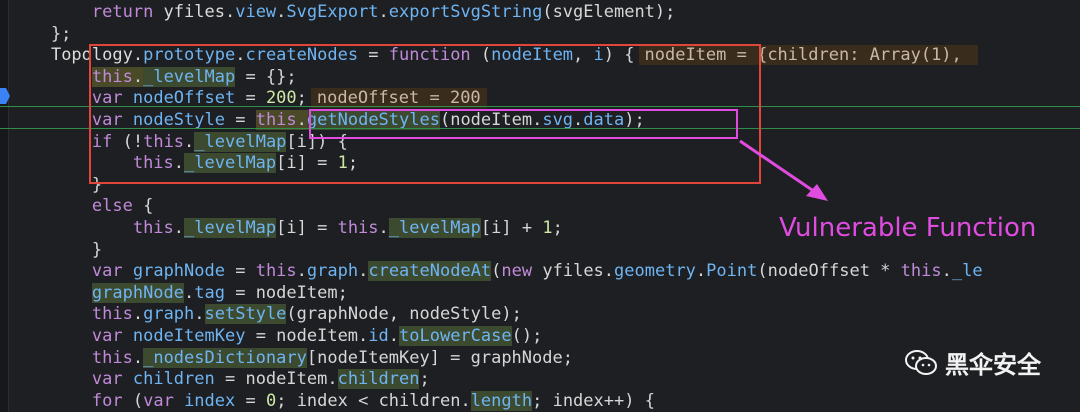  What do you see at coordinates (286, 292) in the screenshot?
I see `code-token: = nodeItem;` at bounding box center [286, 292].